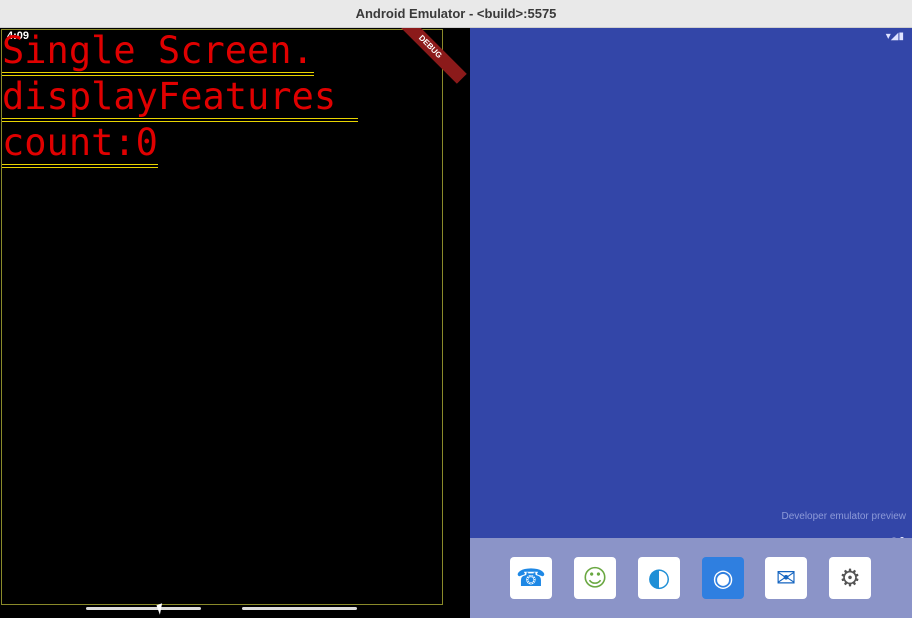 The width and height of the screenshot is (912, 618). I want to click on outlook-glyph-icon: ✉, so click(786, 578).